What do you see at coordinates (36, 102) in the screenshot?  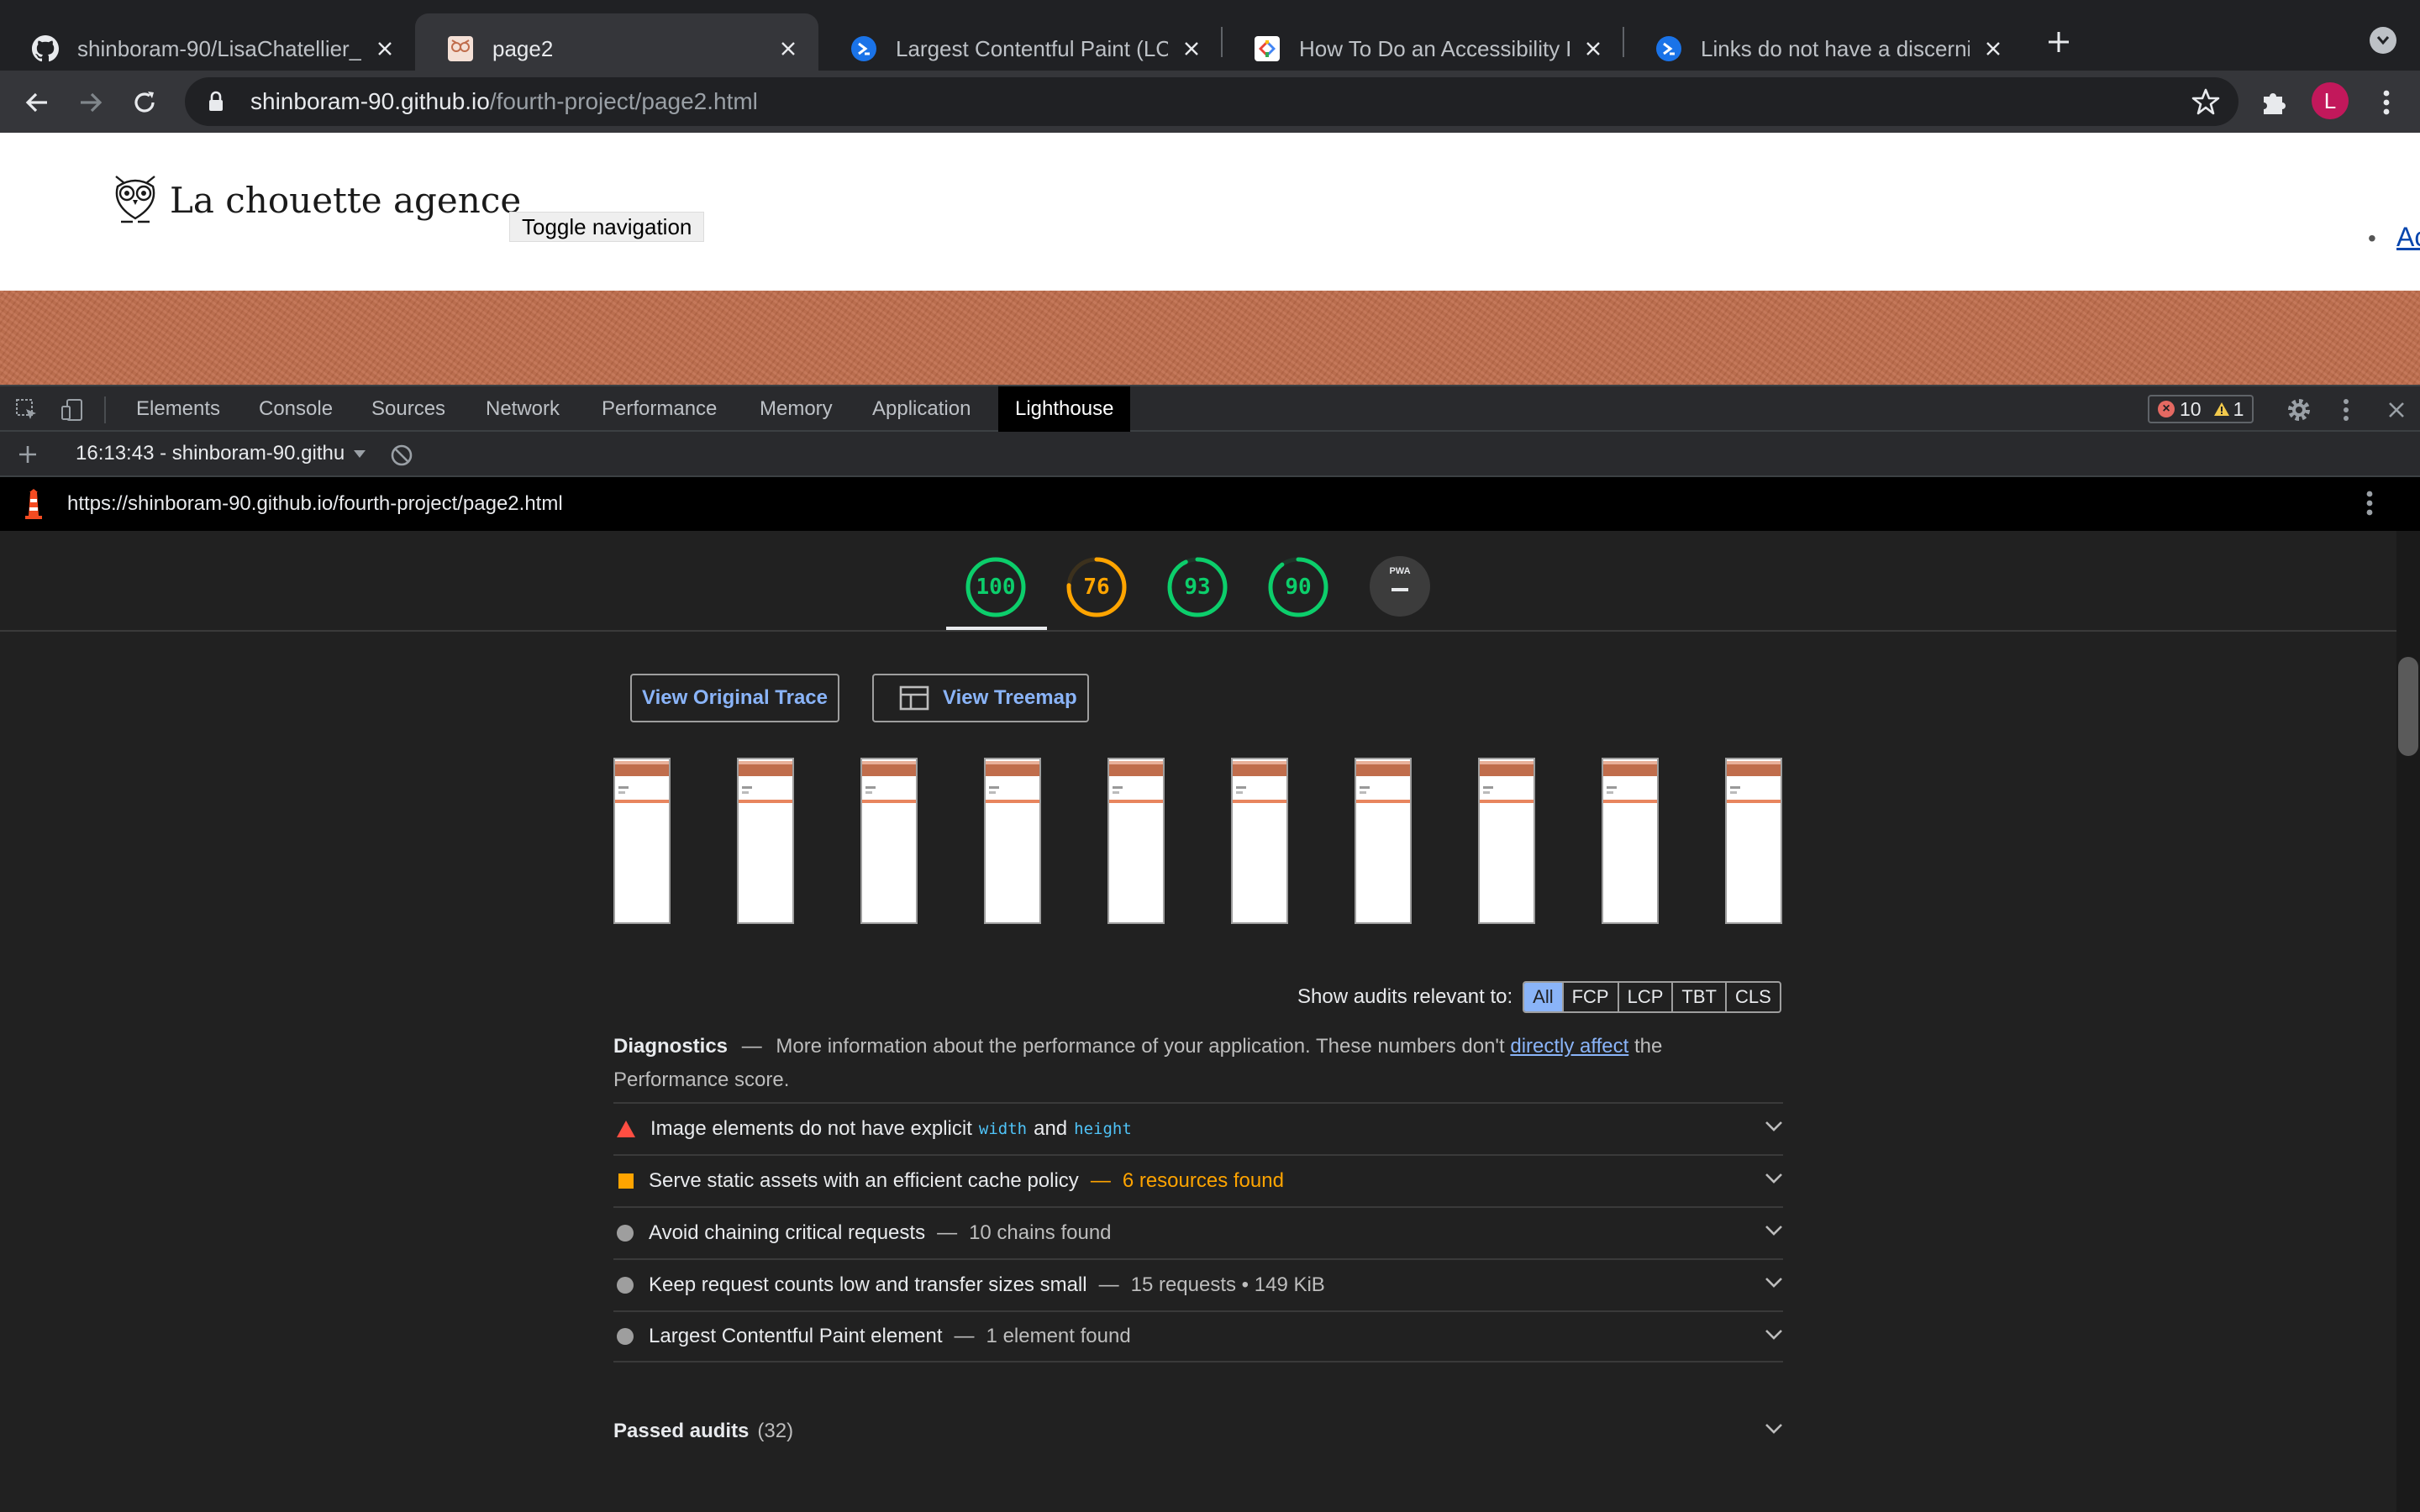 I see `back-button` at bounding box center [36, 102].